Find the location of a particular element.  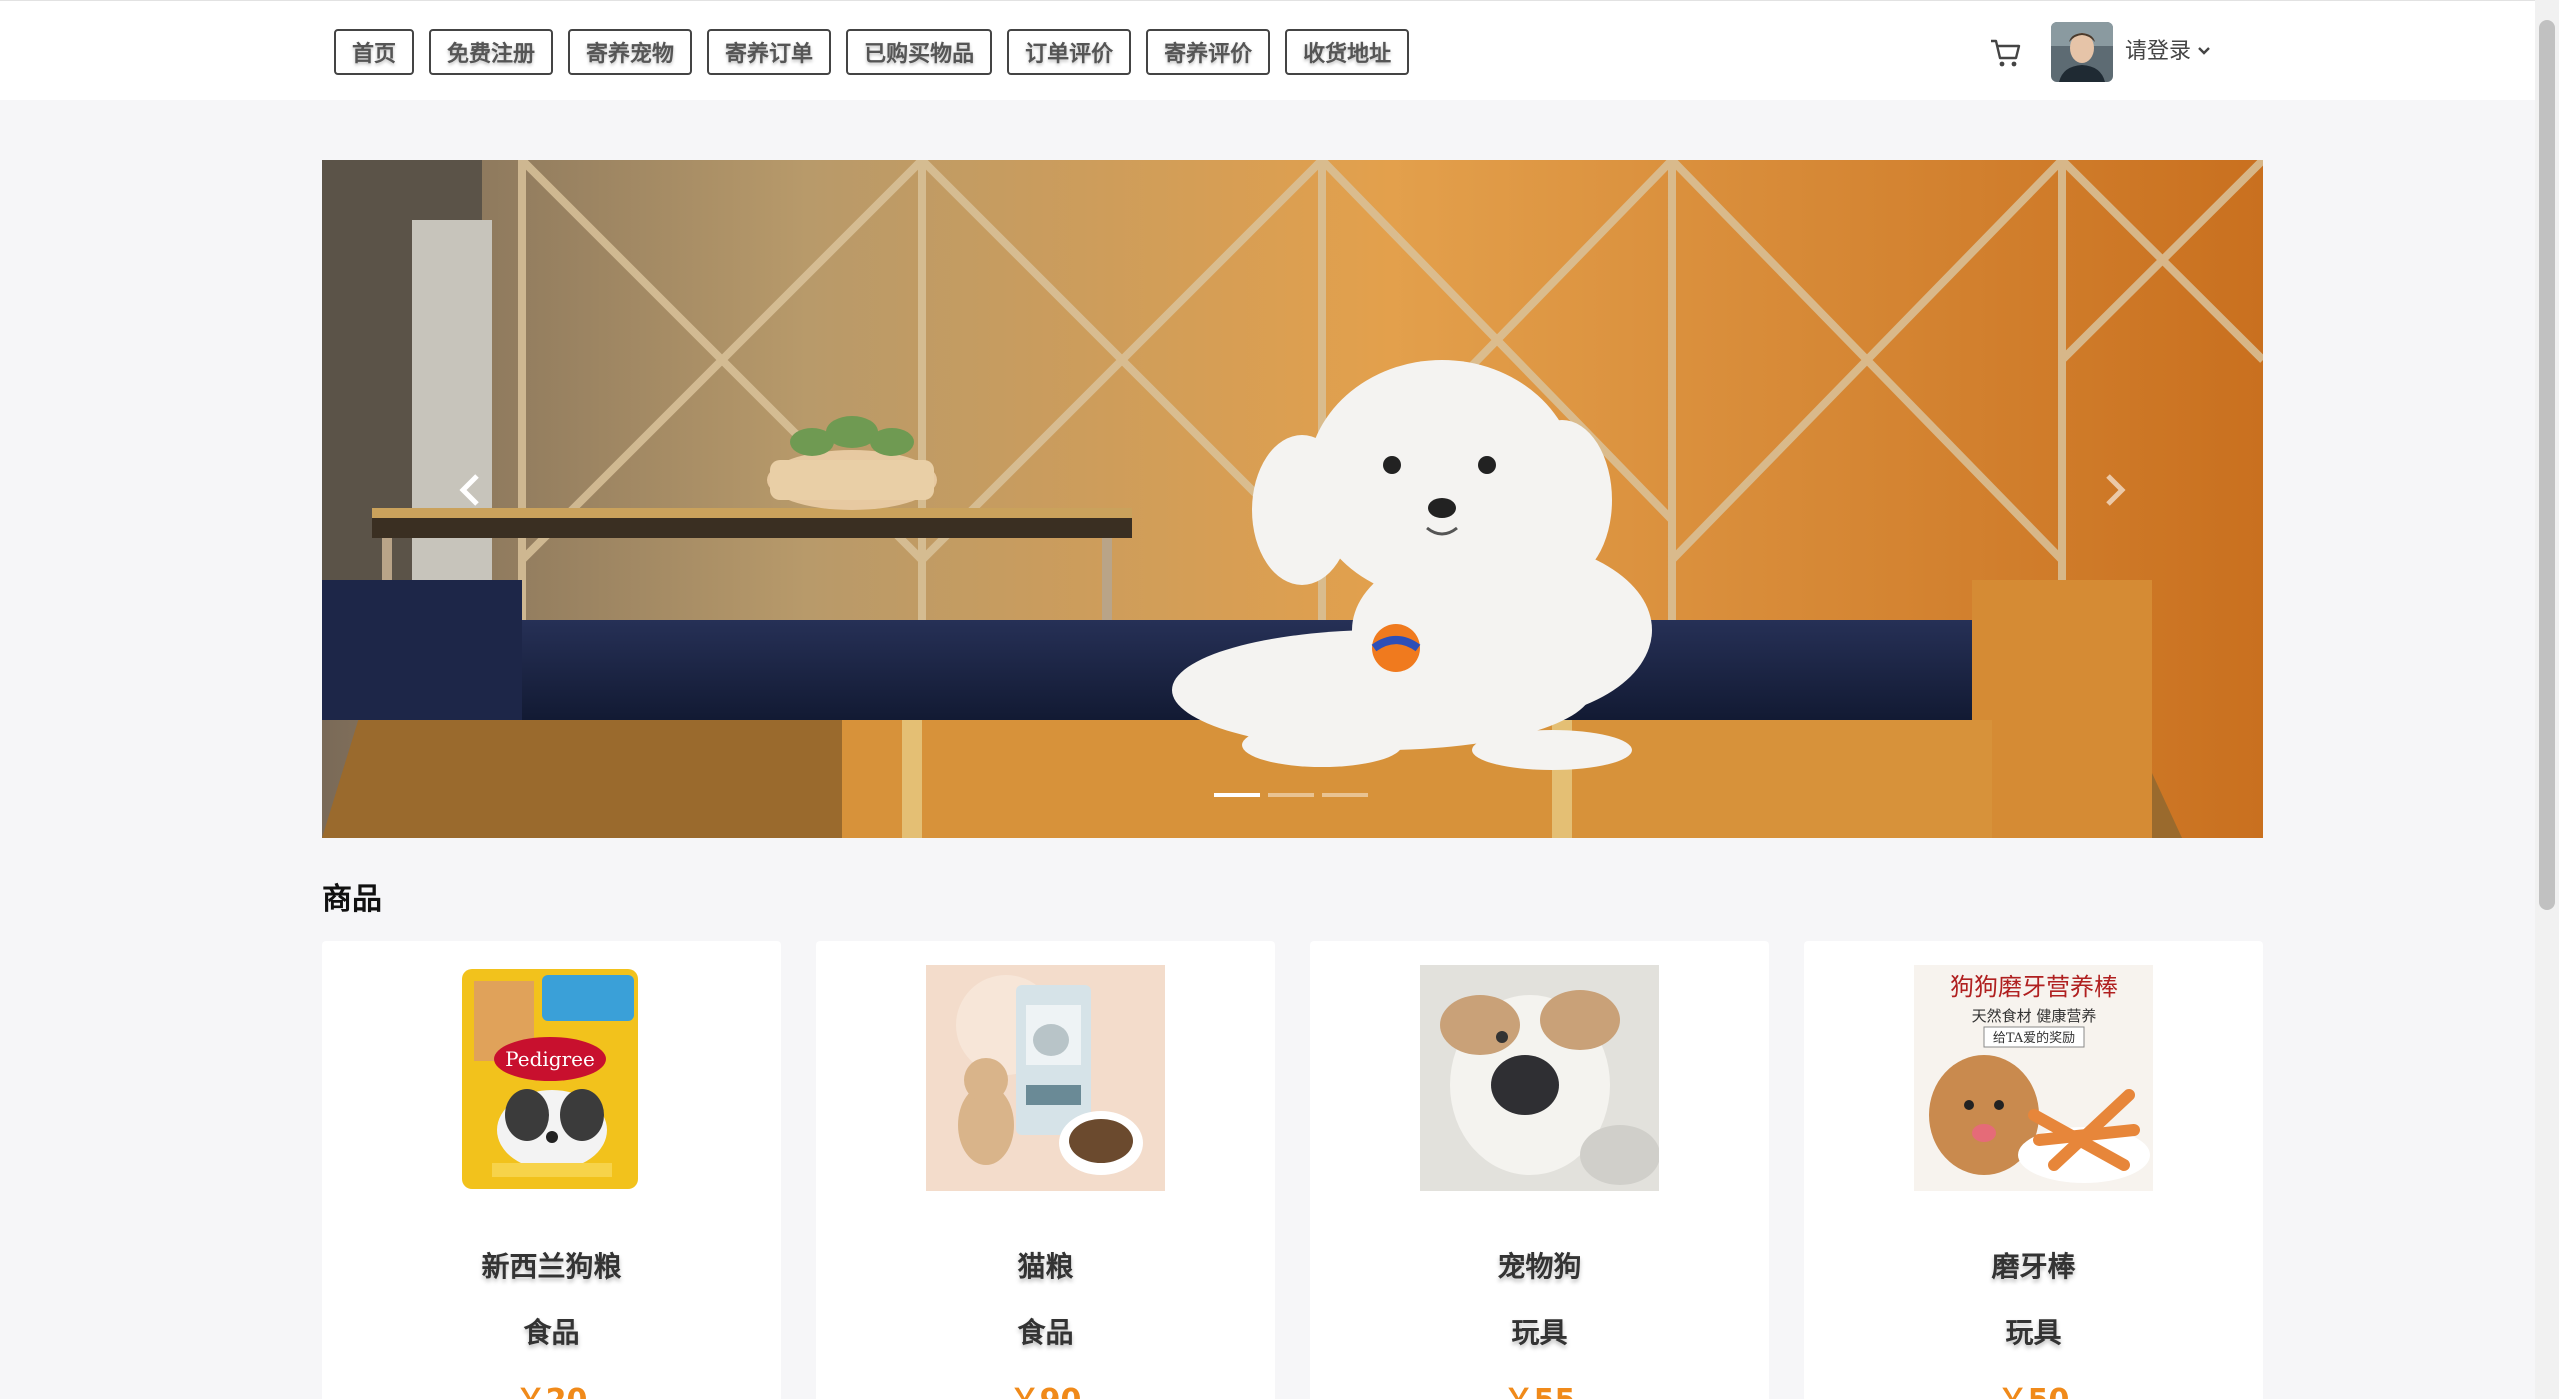

main-nav: 首页 免费注册 寄养宠物 寄养订单 已购买物品 订单评价 寄养评价 收货地址 is located at coordinates (879, 52).